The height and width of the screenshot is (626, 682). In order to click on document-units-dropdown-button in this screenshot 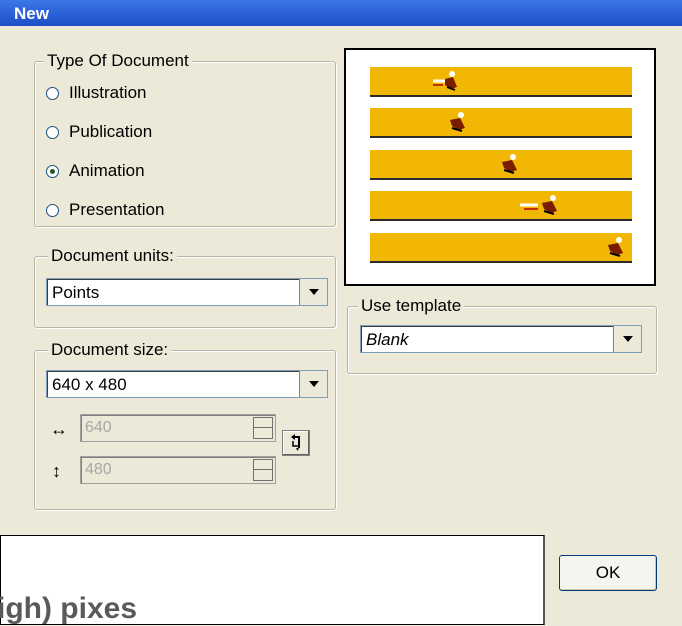, I will do `click(313, 292)`.